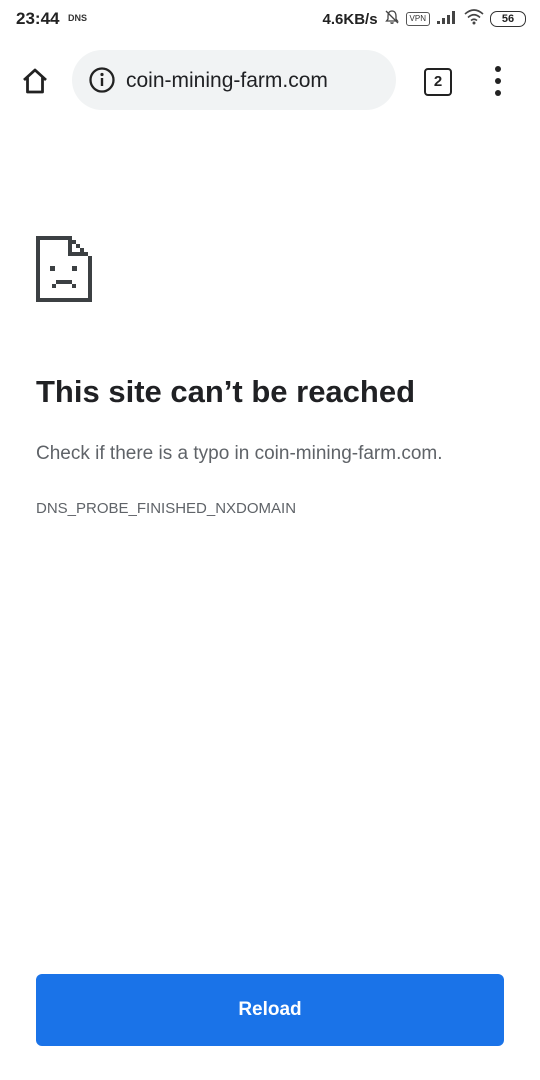 The image size is (540, 1080). What do you see at coordinates (447, 19) in the screenshot?
I see `signal-icon` at bounding box center [447, 19].